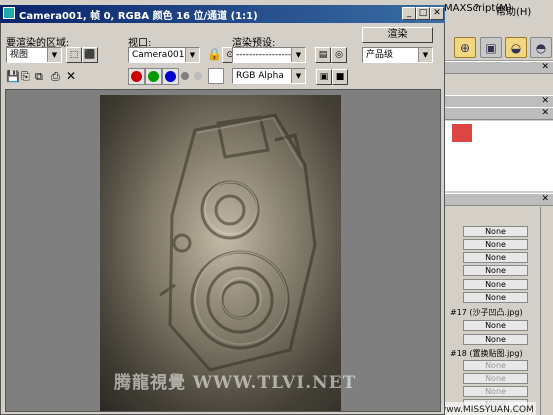 This screenshot has height=415, width=553. What do you see at coordinates (235, 383) in the screenshot?
I see `image-watermark: 腾龍視覺 WWW.TLVI.NET` at bounding box center [235, 383].